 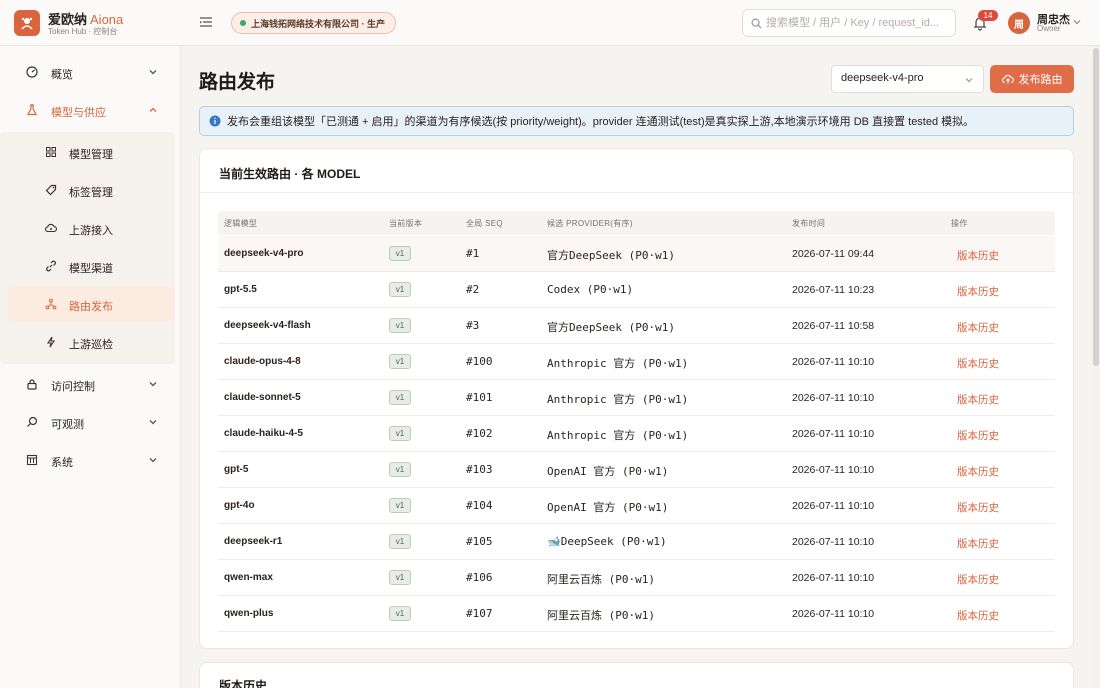 I want to click on cell-provider: 官方DeepSeek (P0·w1), so click(x=611, y=255).